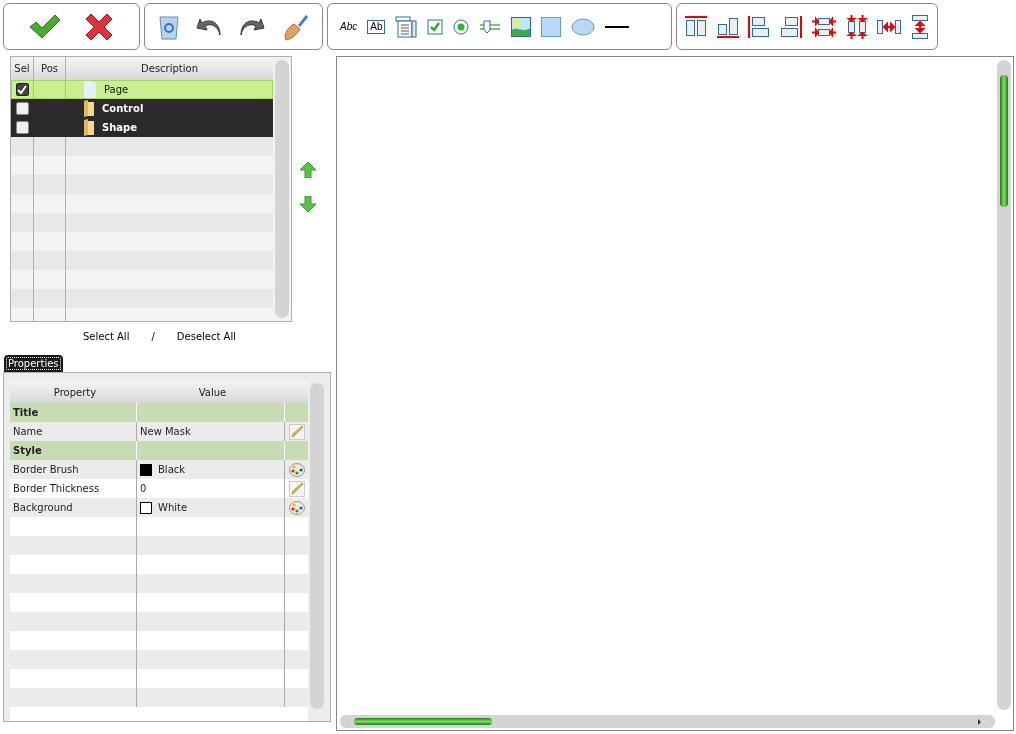 This screenshot has height=734, width=1016. Describe the element at coordinates (75, 392) in the screenshot. I see `column-header: Property` at that location.